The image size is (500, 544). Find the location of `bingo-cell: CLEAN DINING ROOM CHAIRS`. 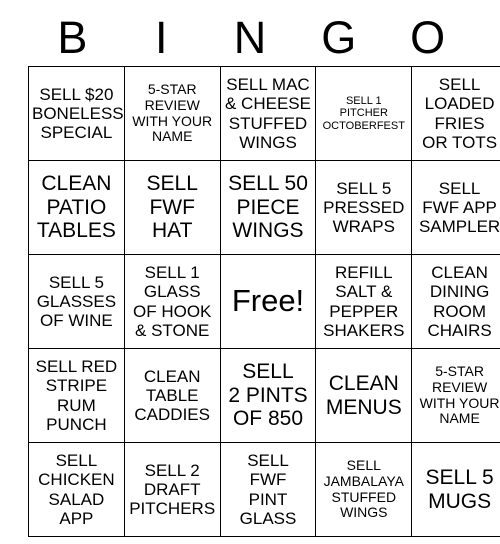

bingo-cell: CLEAN DINING ROOM CHAIRS is located at coordinates (455, 301).